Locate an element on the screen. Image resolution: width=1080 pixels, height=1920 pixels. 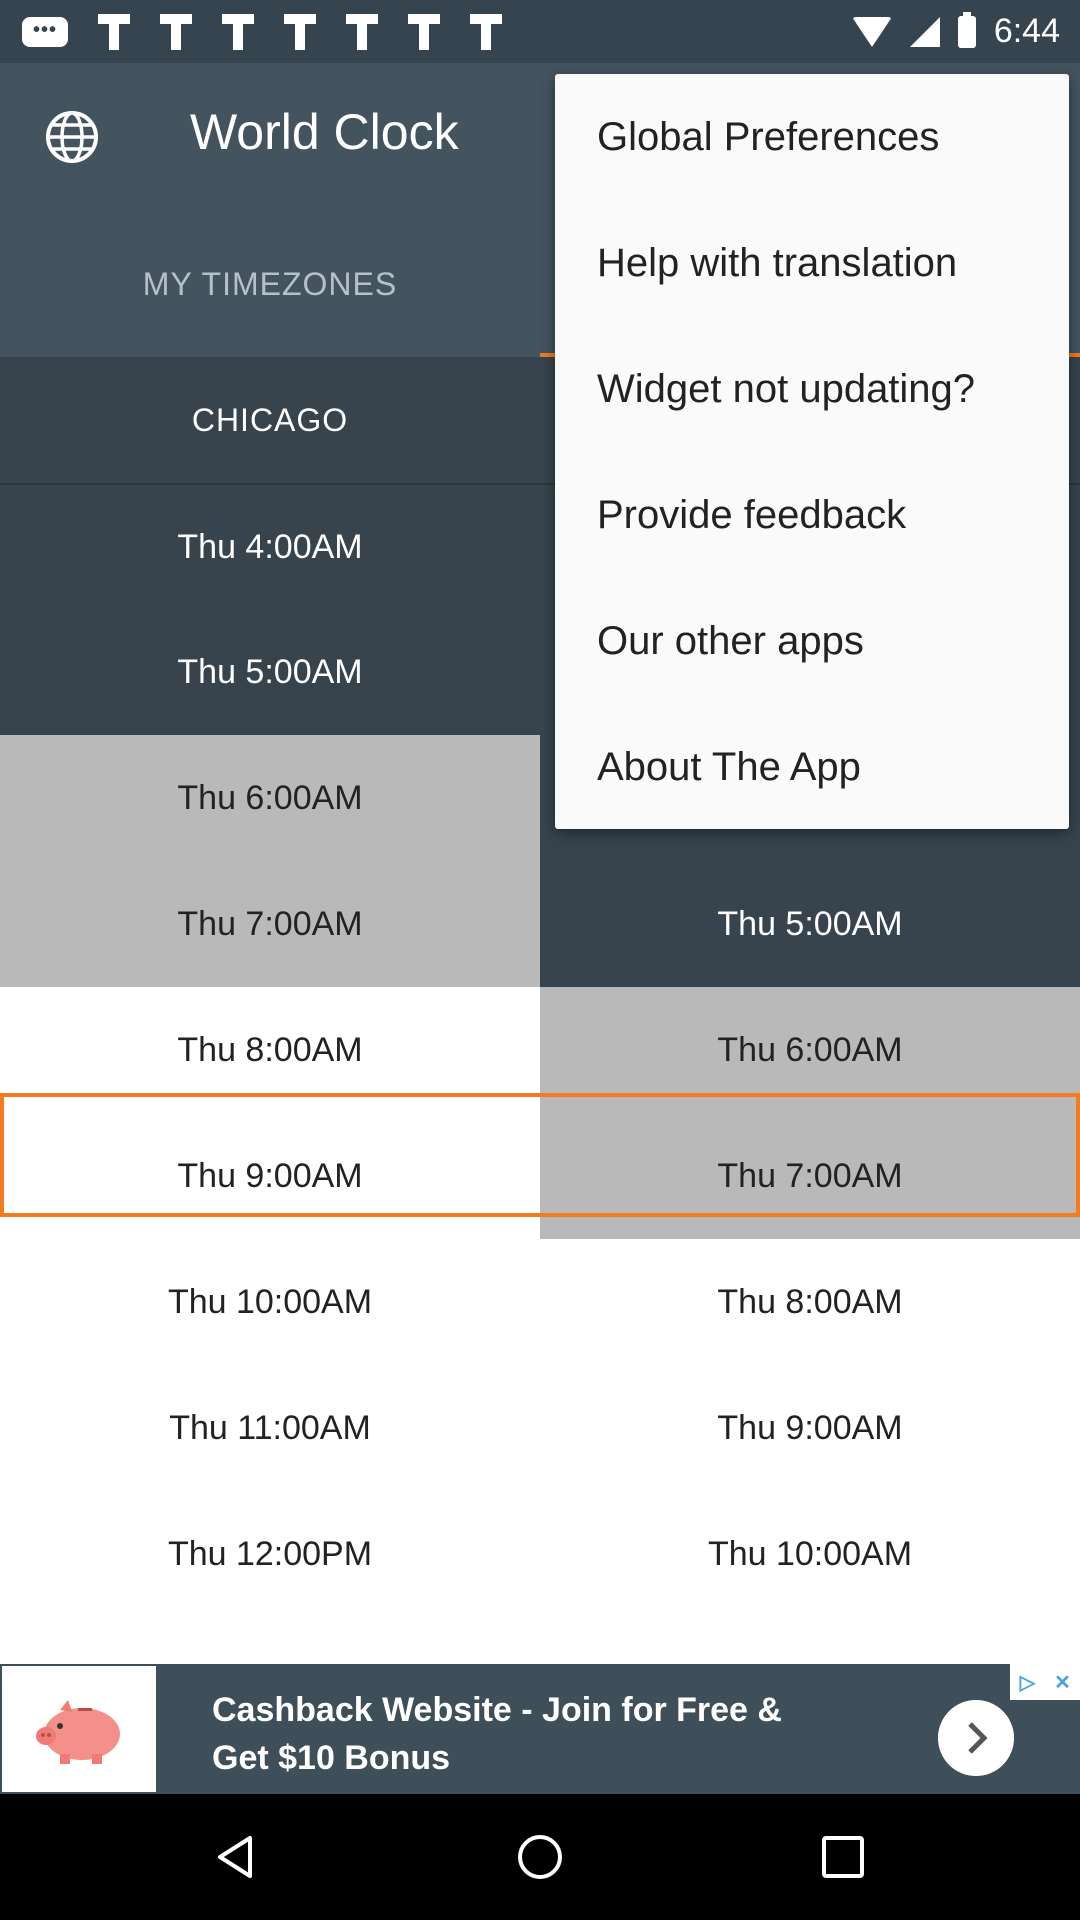
recents-icon is located at coordinates (843, 1857).